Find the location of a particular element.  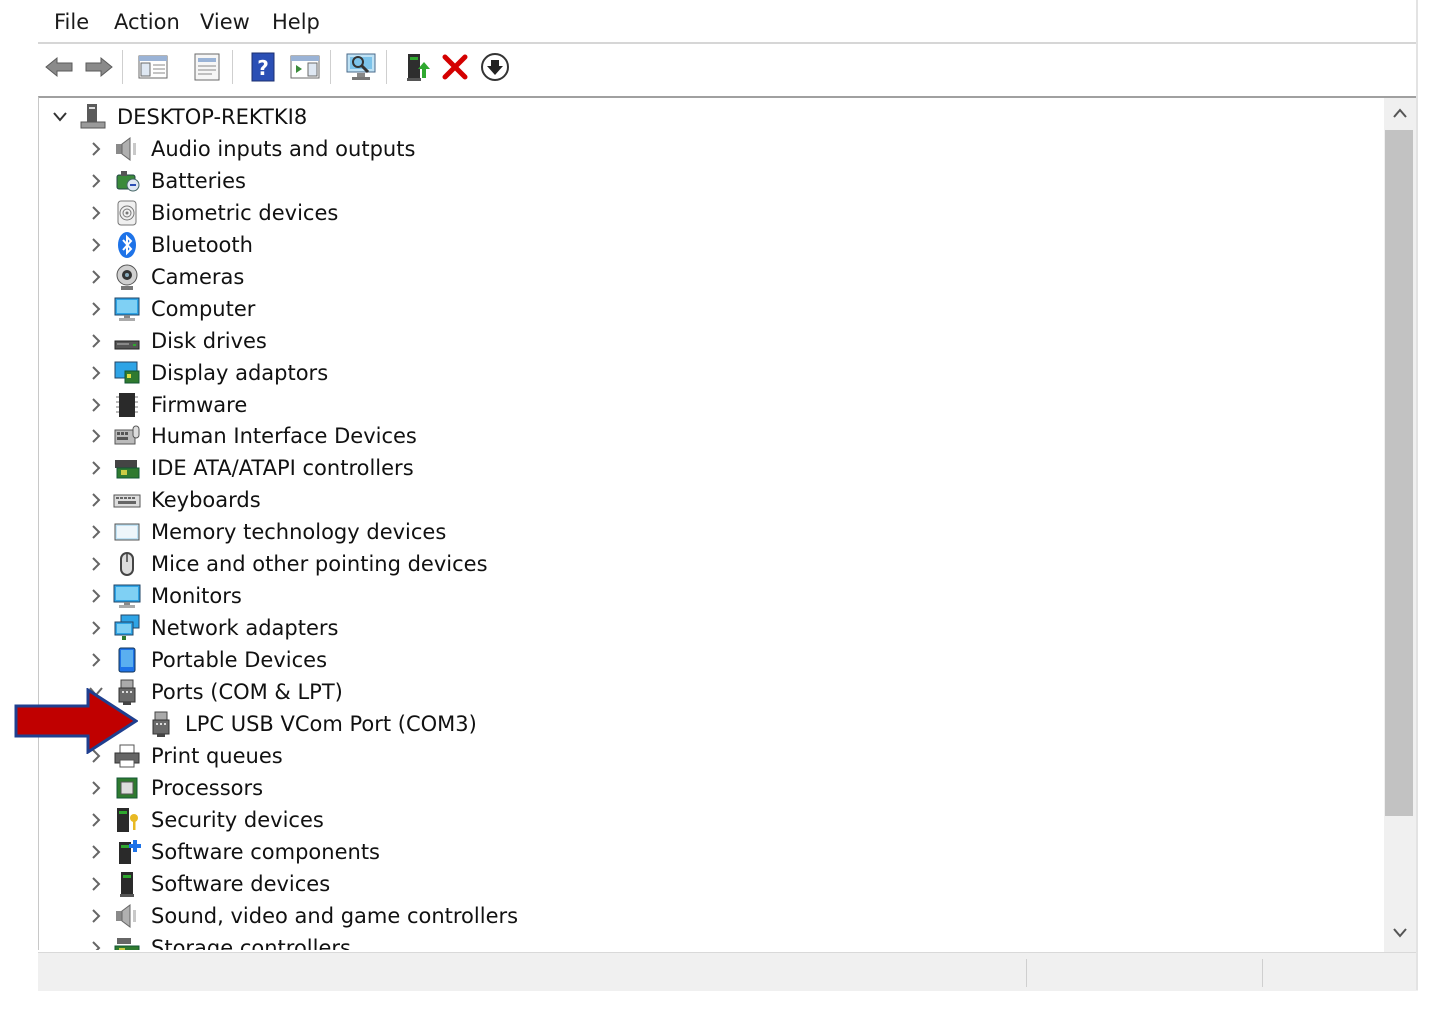

tree-category: Audio inputs and outputs is located at coordinates (709, 149).